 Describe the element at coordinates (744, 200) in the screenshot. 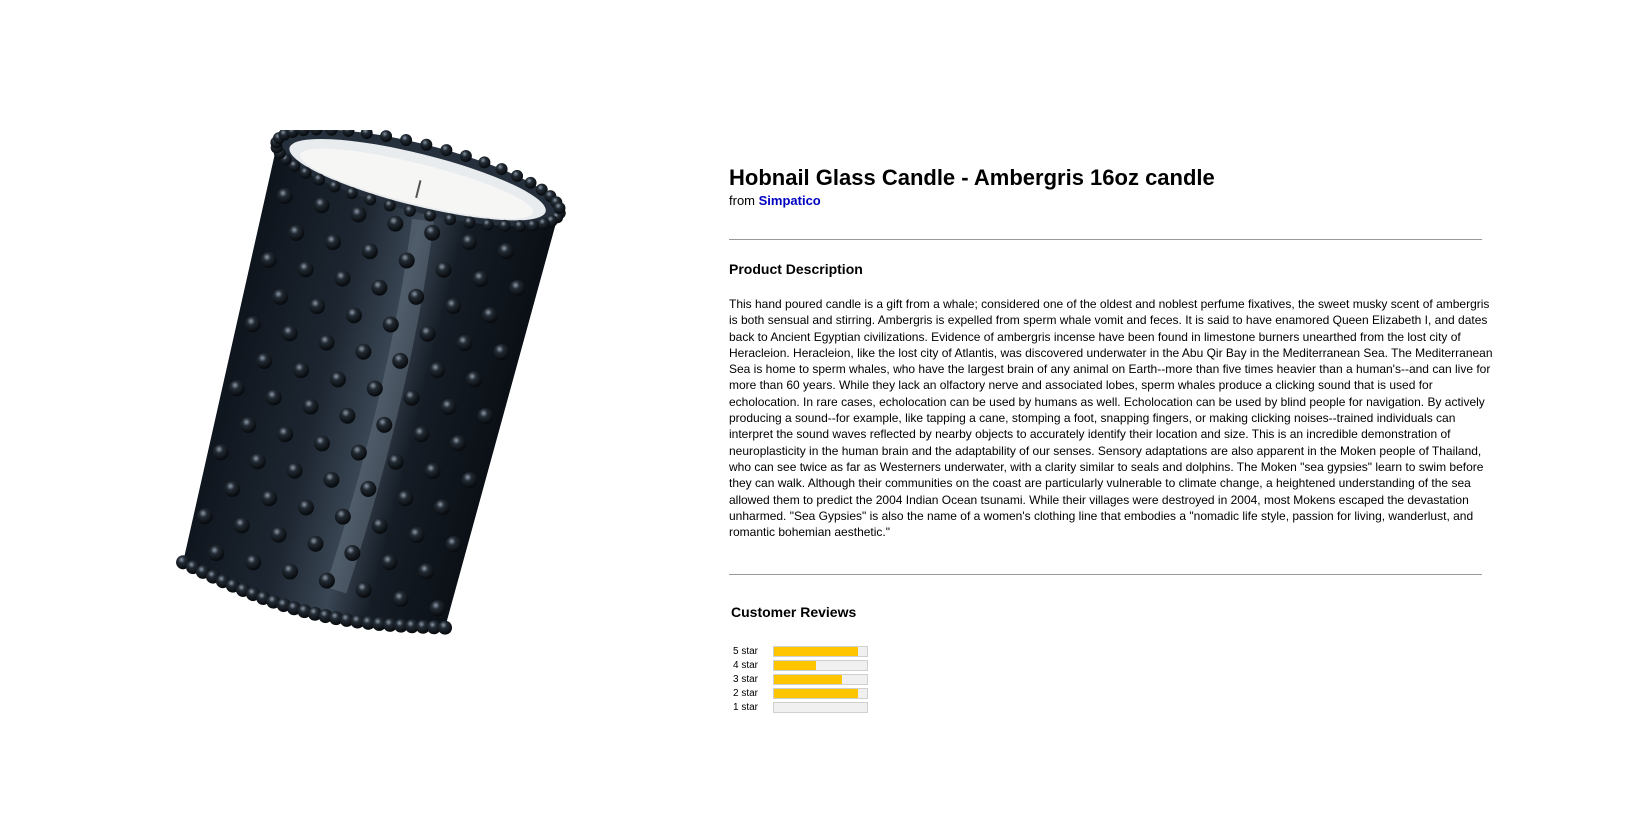

I see `from-label: from` at that location.